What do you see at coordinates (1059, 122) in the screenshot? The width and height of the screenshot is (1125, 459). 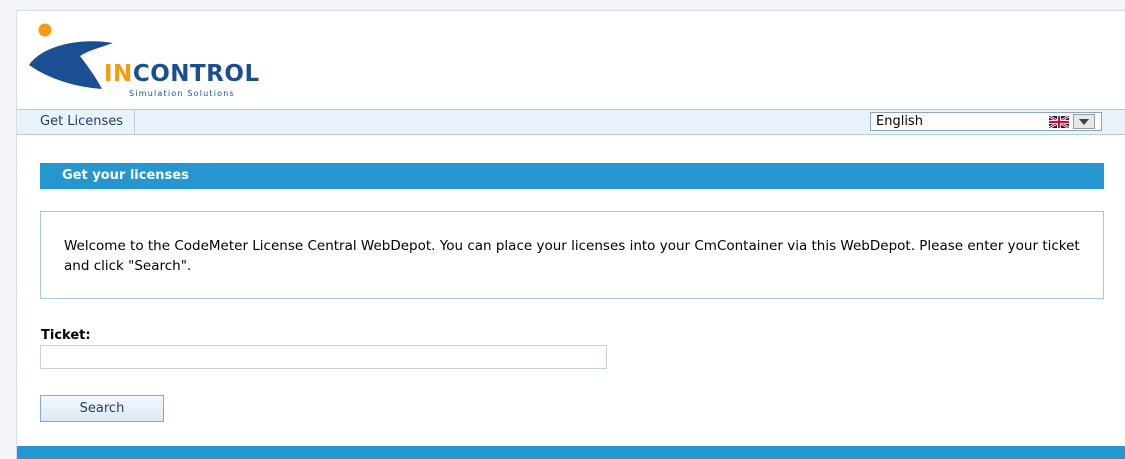 I see `uk-flag-icon` at bounding box center [1059, 122].